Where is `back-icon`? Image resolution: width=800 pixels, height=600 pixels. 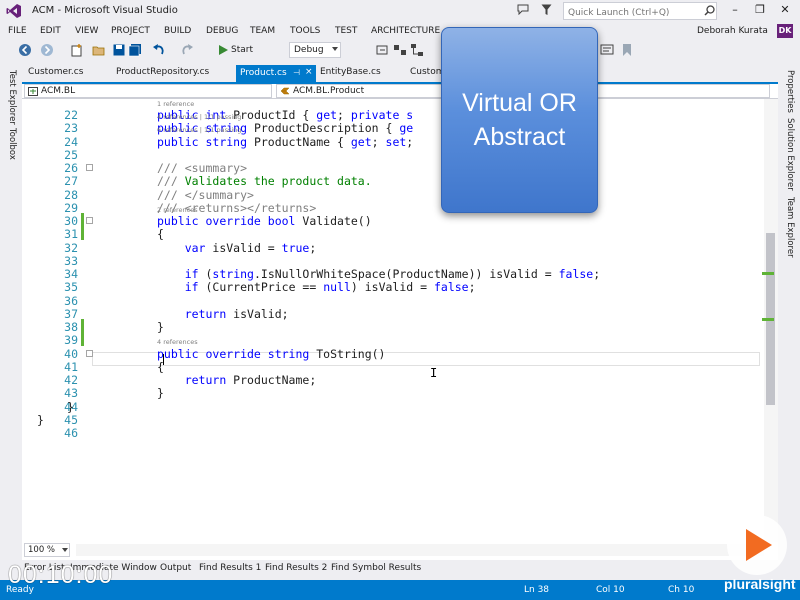 back-icon is located at coordinates (25, 50).